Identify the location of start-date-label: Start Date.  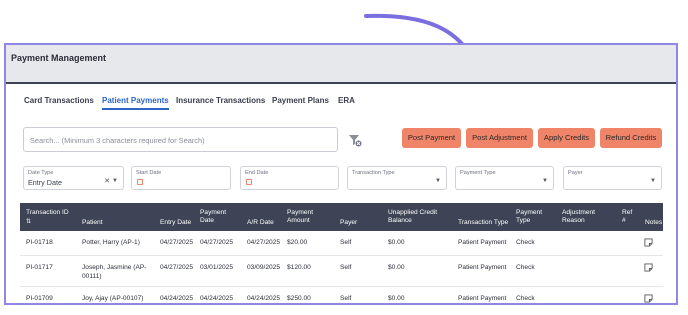
(149, 173).